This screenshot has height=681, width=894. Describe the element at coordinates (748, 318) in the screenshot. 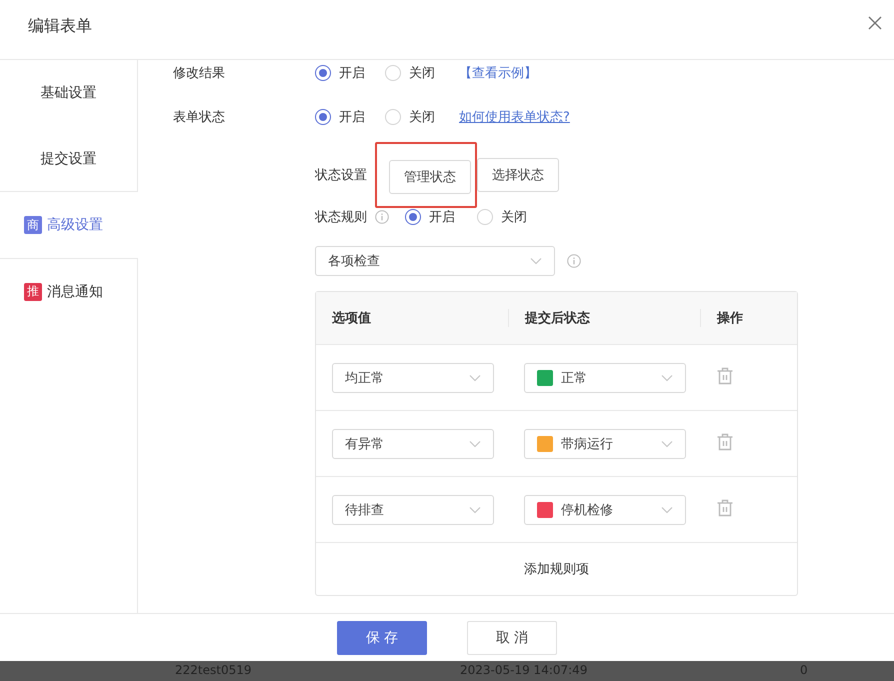

I see `column-header: 操作` at that location.